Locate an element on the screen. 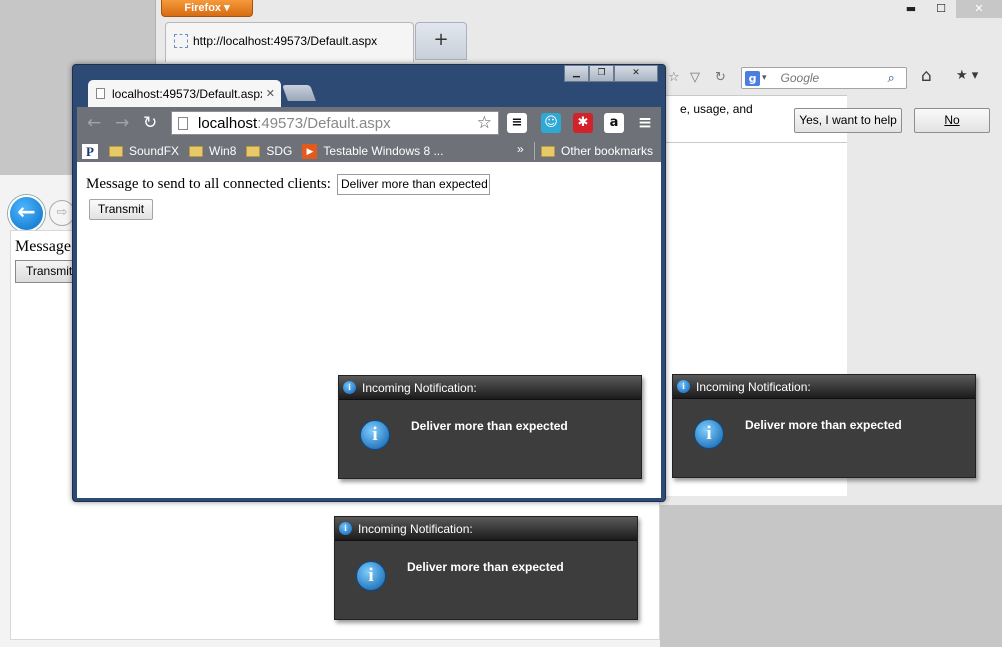 Image resolution: width=1002 pixels, height=647 pixels. engine-dropdown-icon: ▾ is located at coordinates (764, 78).